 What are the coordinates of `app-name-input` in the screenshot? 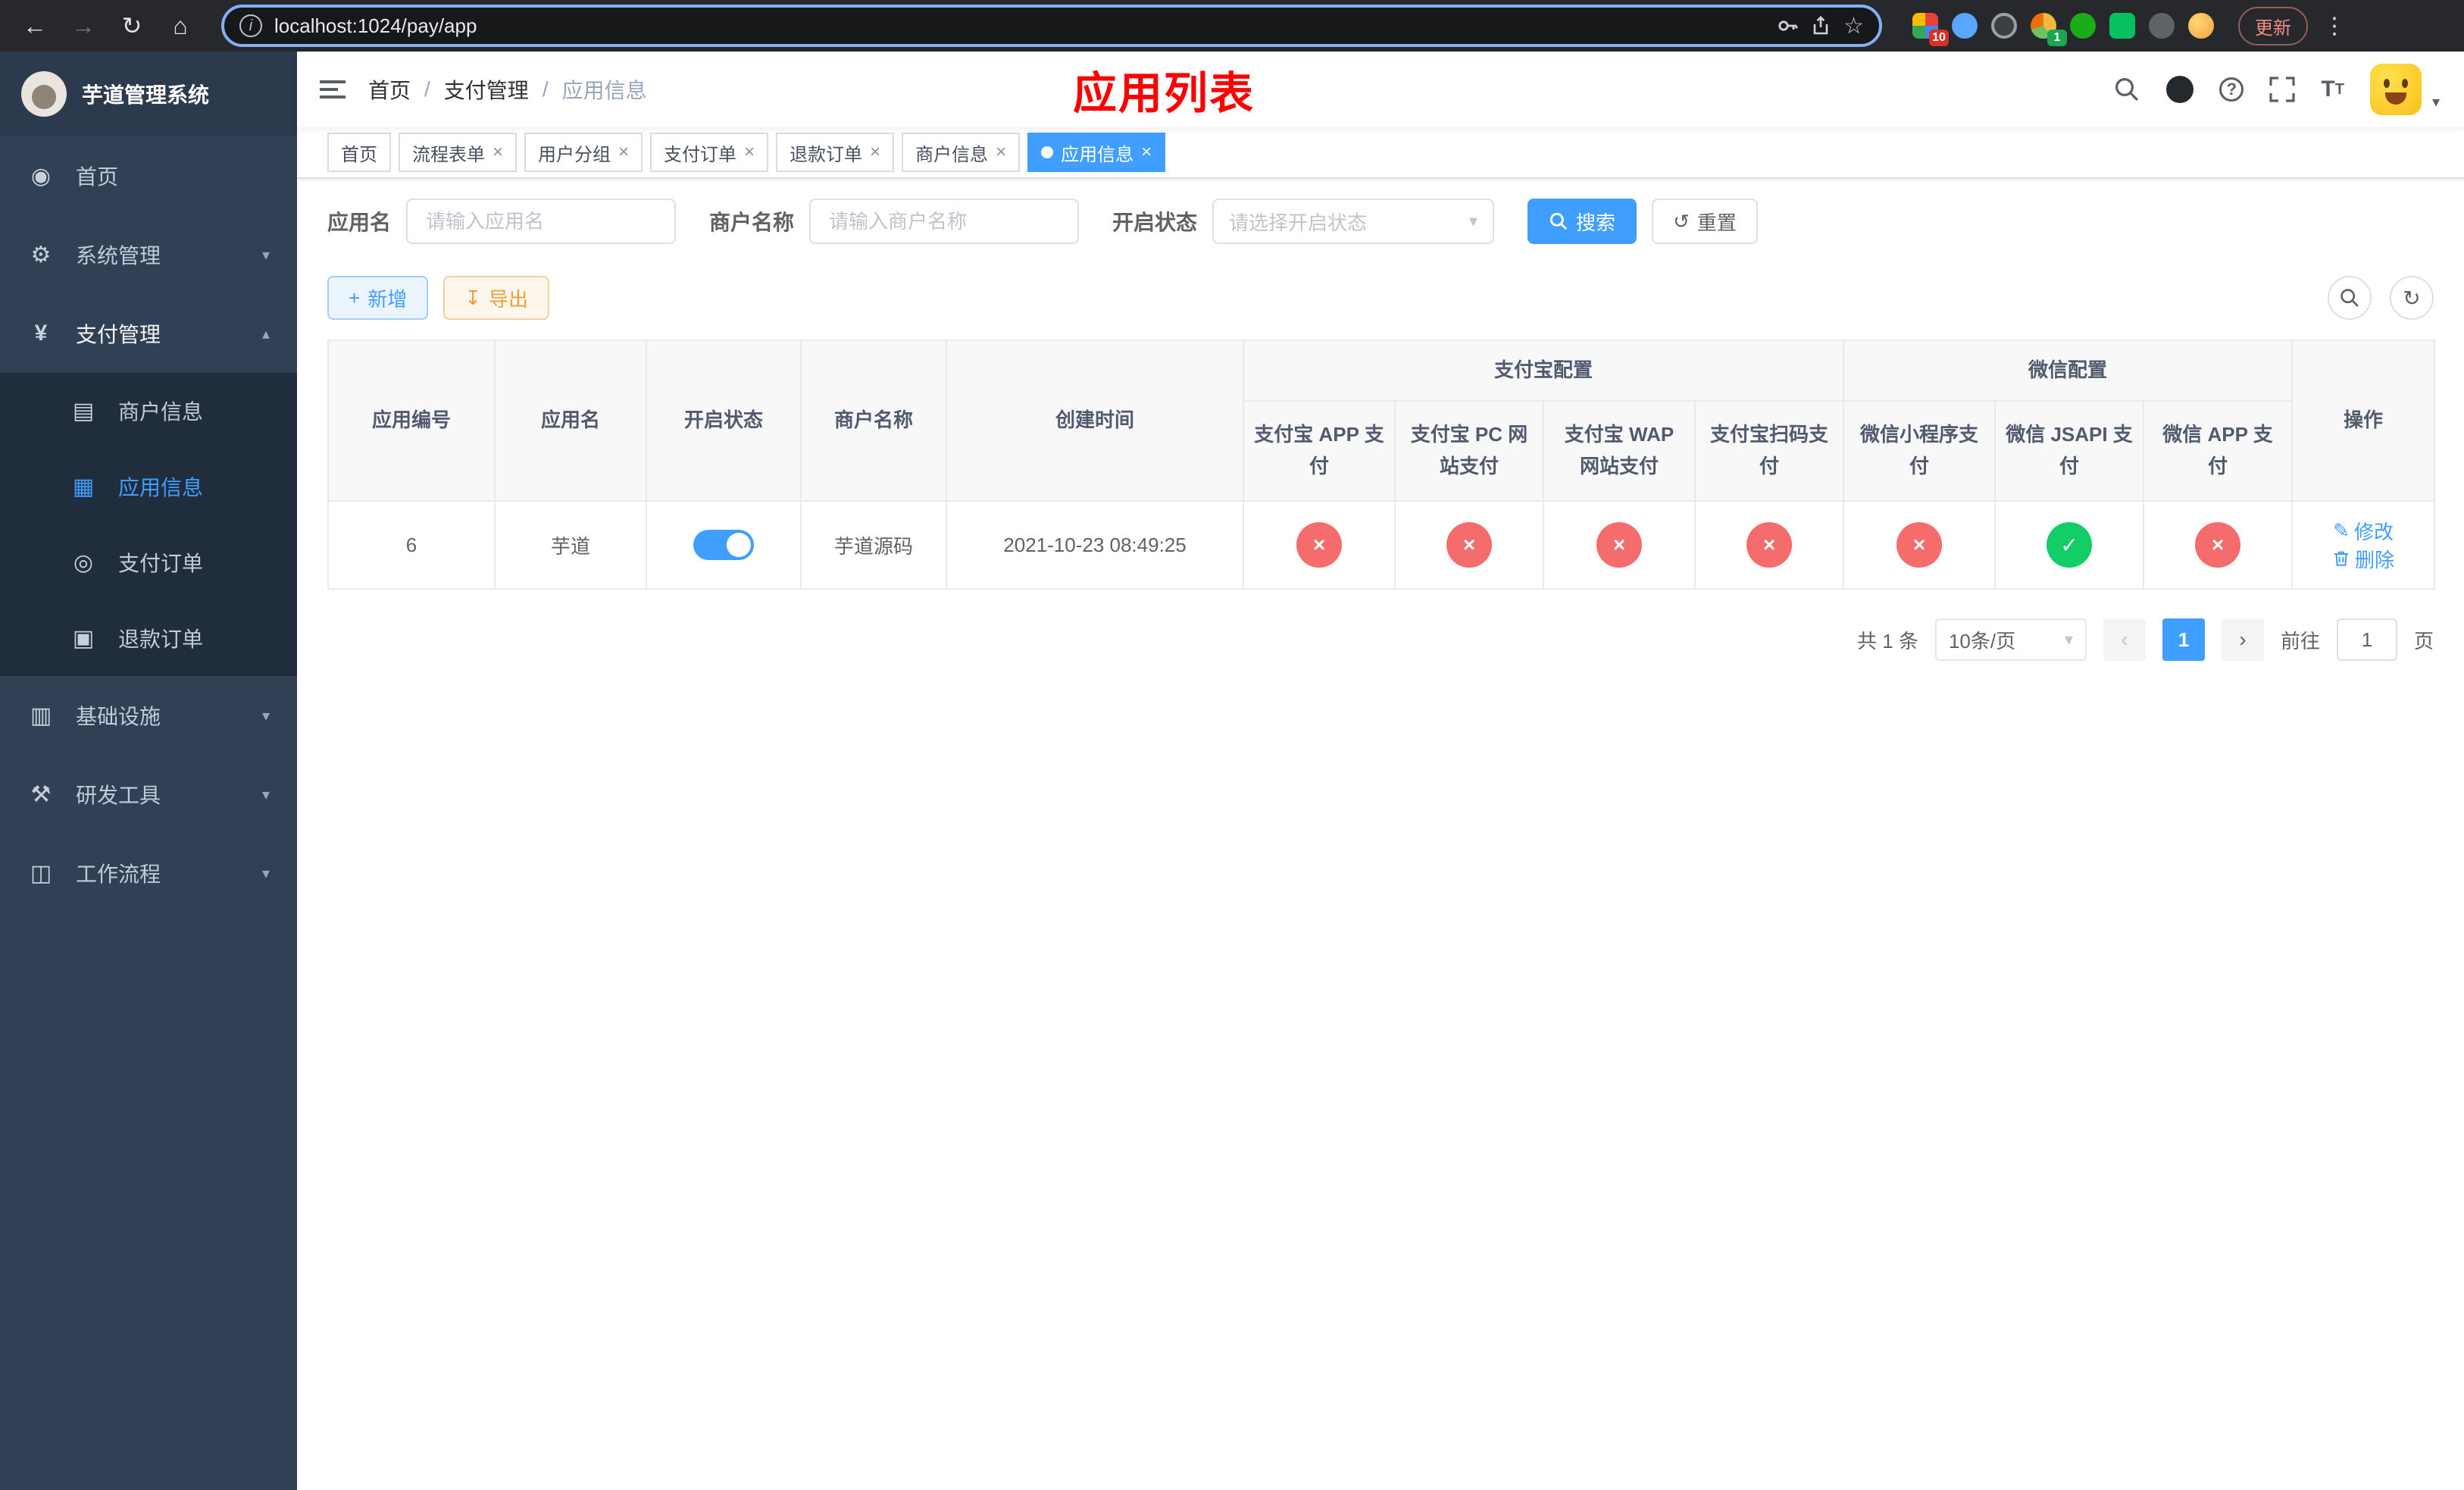 It's located at (541, 222).